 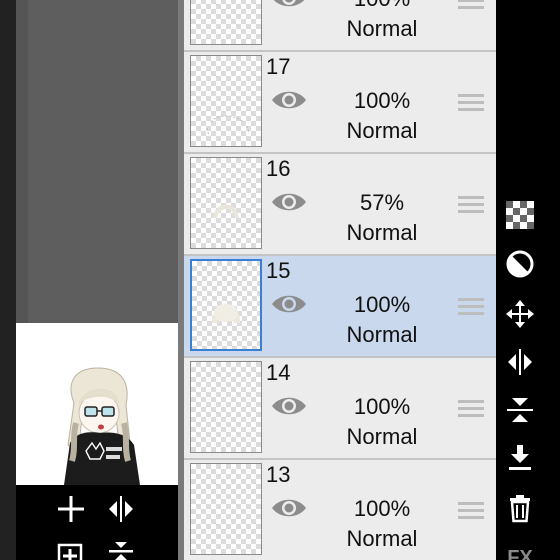 I want to click on plus-icon, so click(x=71, y=509).